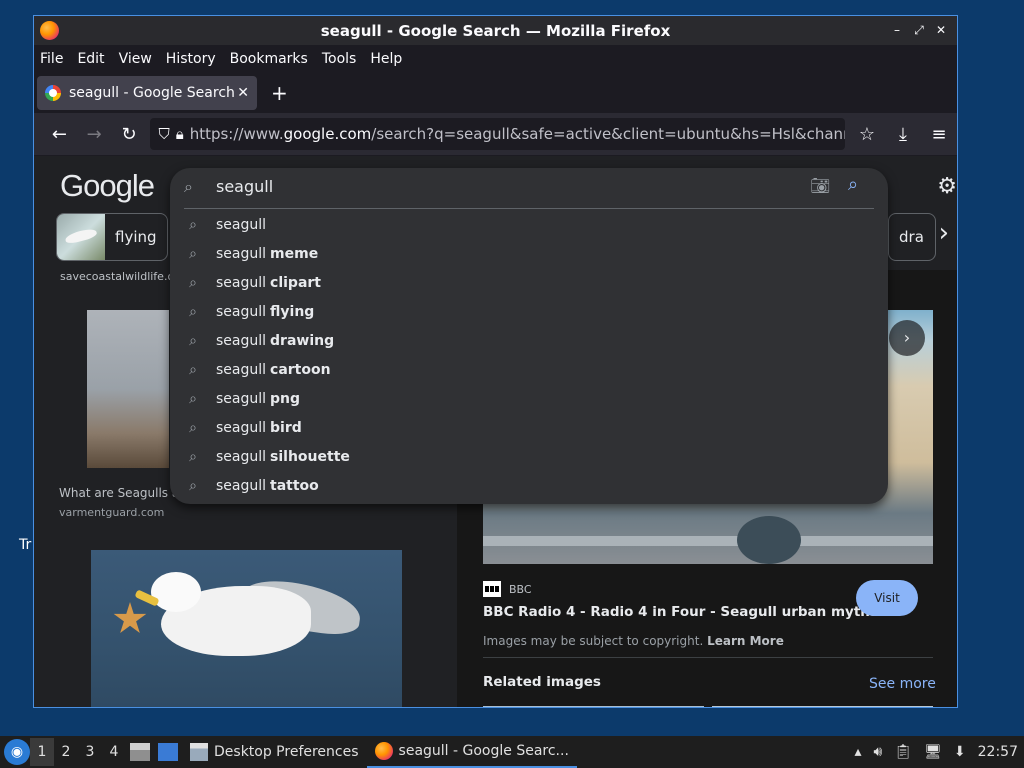  Describe the element at coordinates (112, 237) in the screenshot. I see `chip-flying: flying` at that location.